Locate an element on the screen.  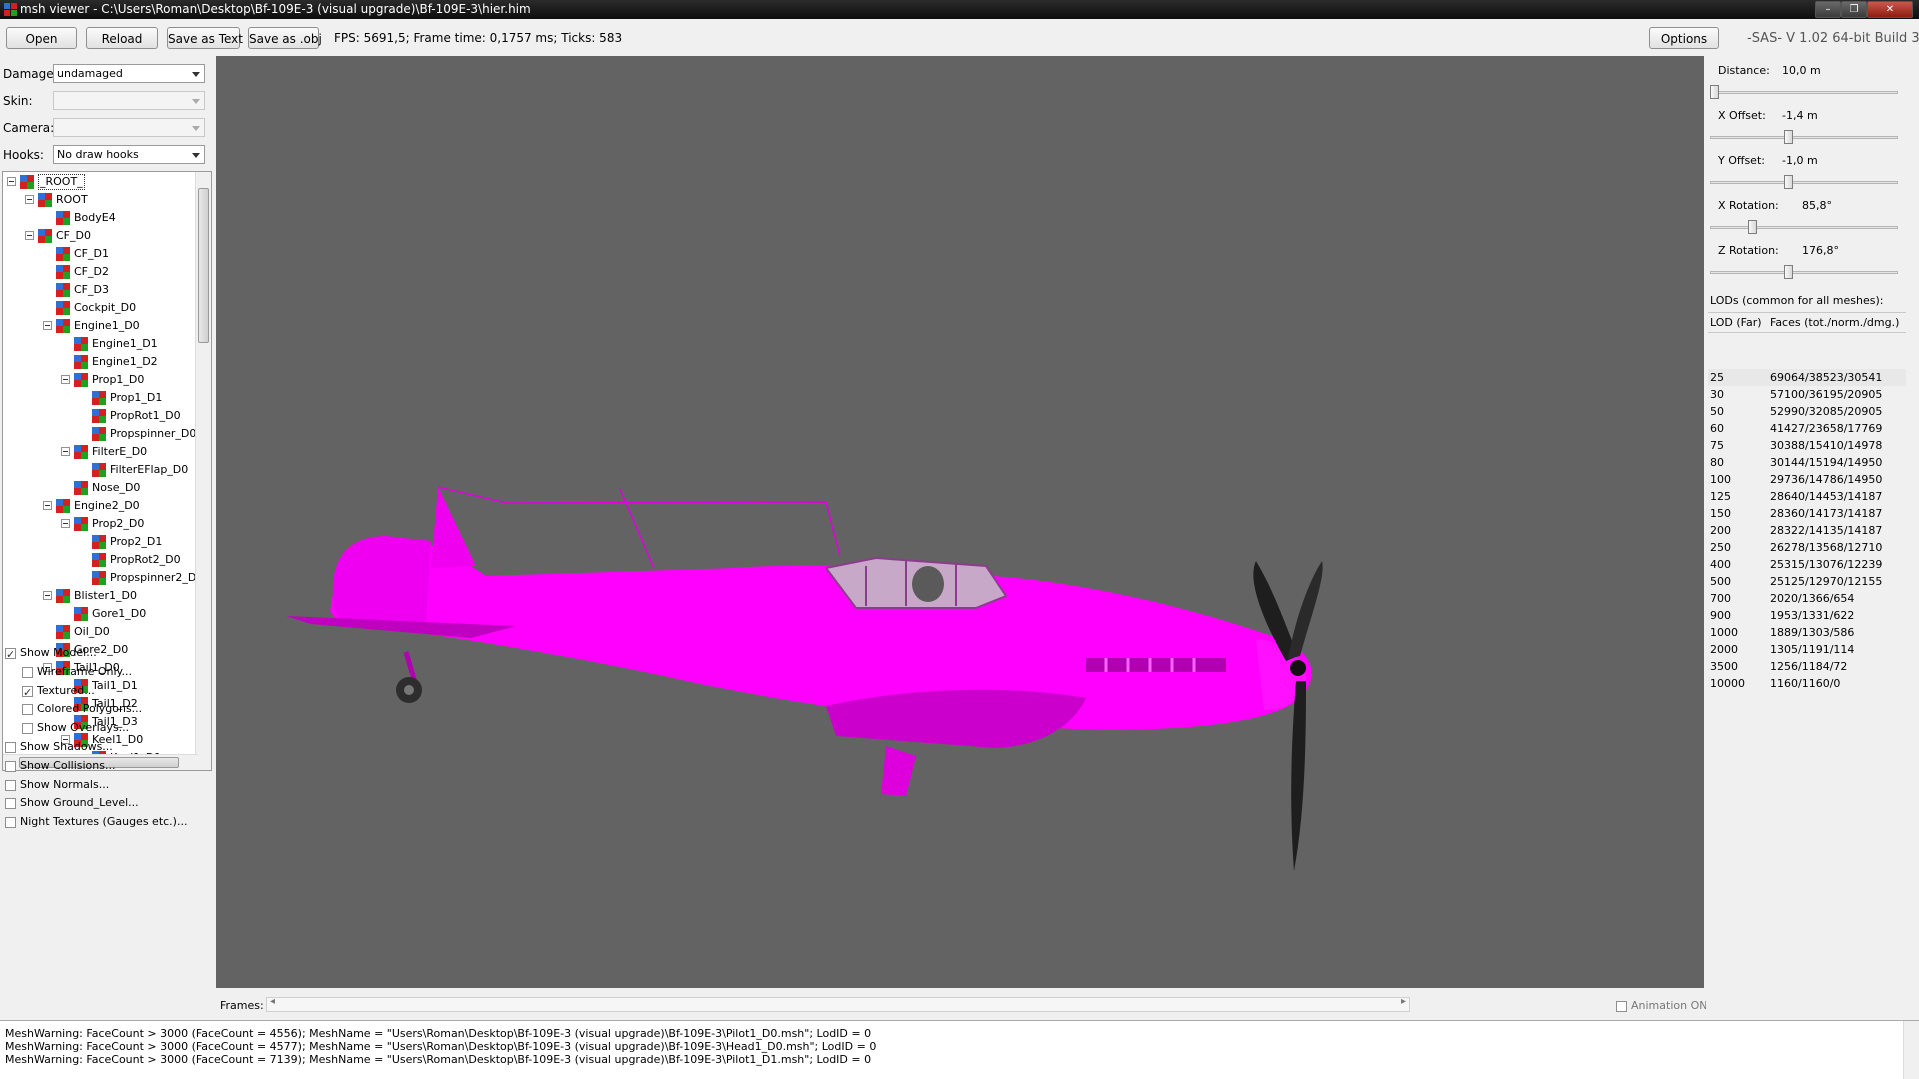
lod-row: 1000 1889/1303/586 is located at coordinates (1807, 632).